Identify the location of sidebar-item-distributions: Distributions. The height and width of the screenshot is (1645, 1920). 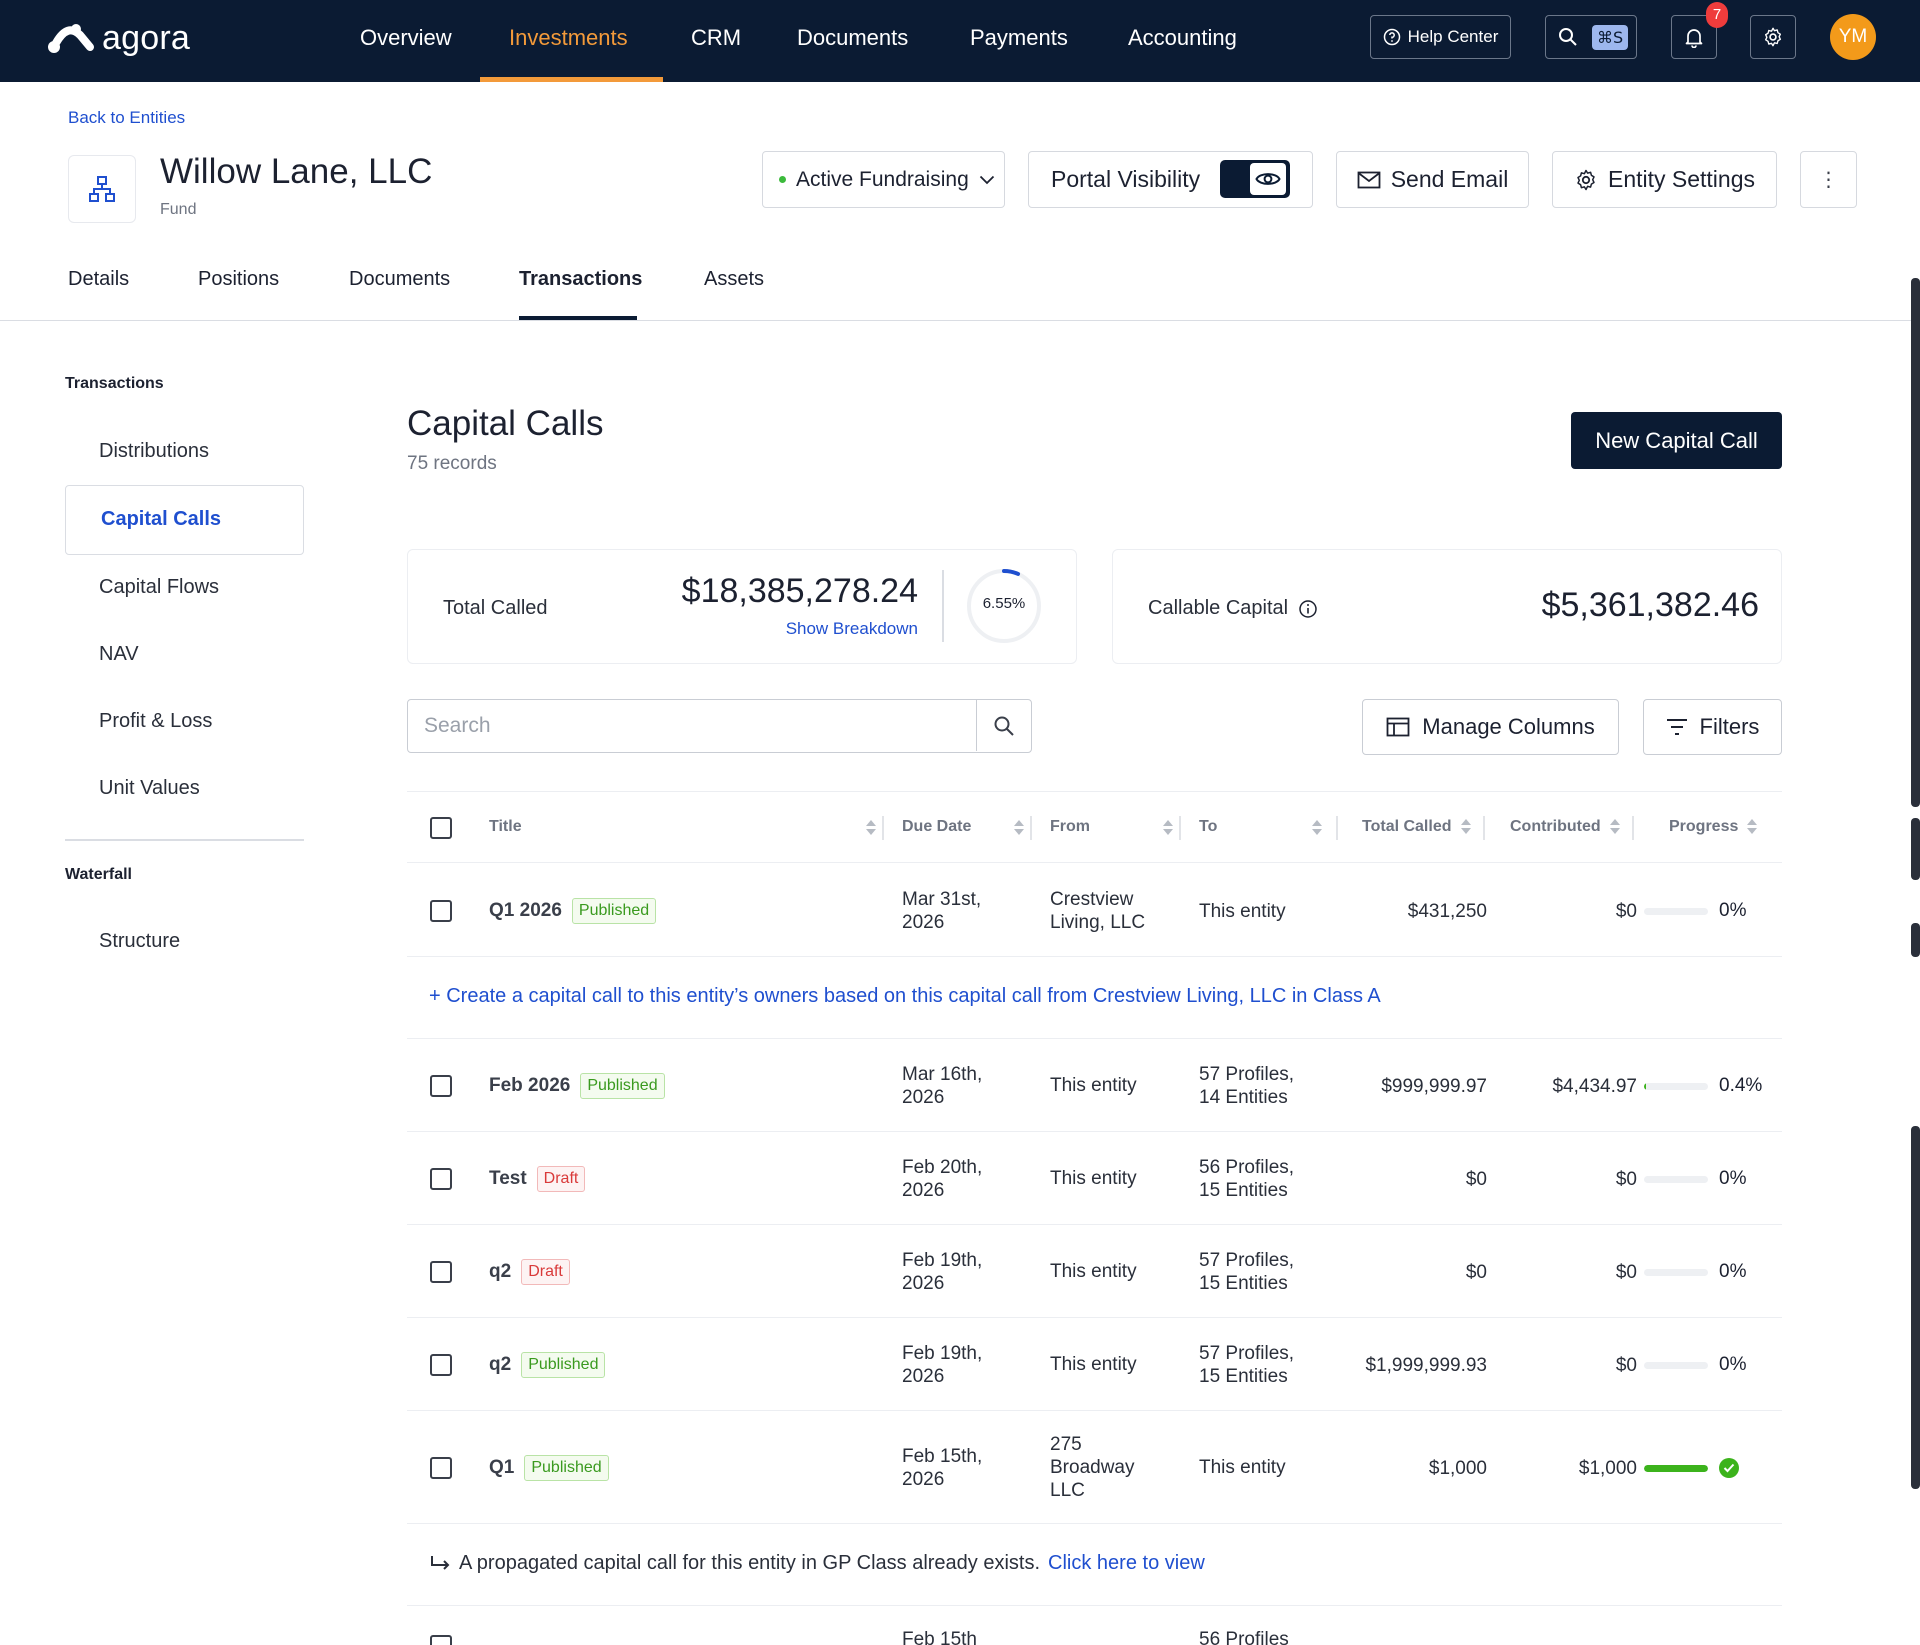
(154, 451).